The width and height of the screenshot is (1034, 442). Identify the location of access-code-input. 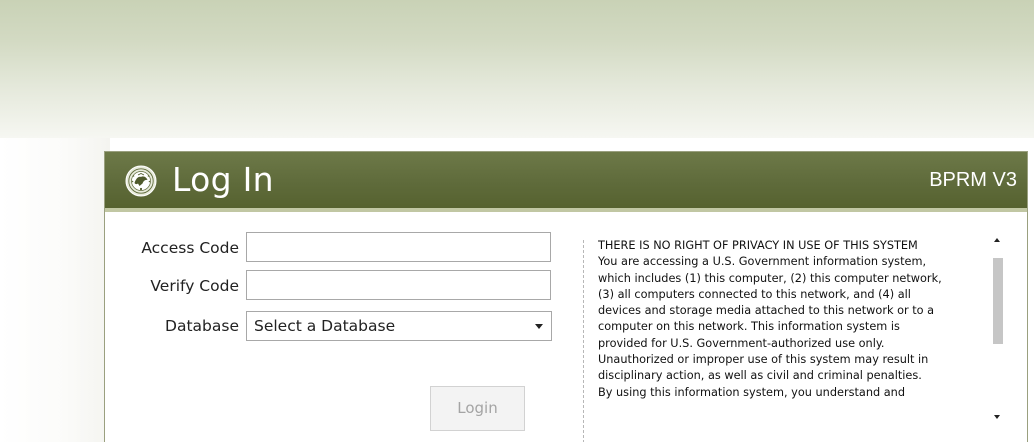
(398, 247).